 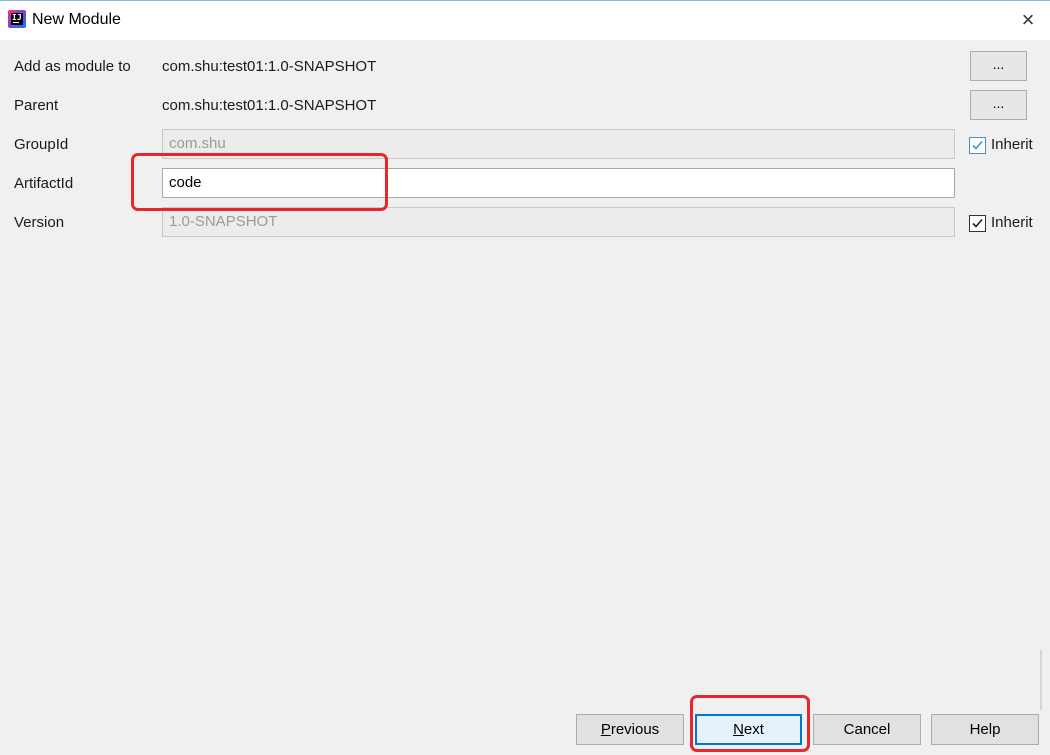 What do you see at coordinates (558, 222) in the screenshot?
I see `version-field: 1.0-SNAPSHOT` at bounding box center [558, 222].